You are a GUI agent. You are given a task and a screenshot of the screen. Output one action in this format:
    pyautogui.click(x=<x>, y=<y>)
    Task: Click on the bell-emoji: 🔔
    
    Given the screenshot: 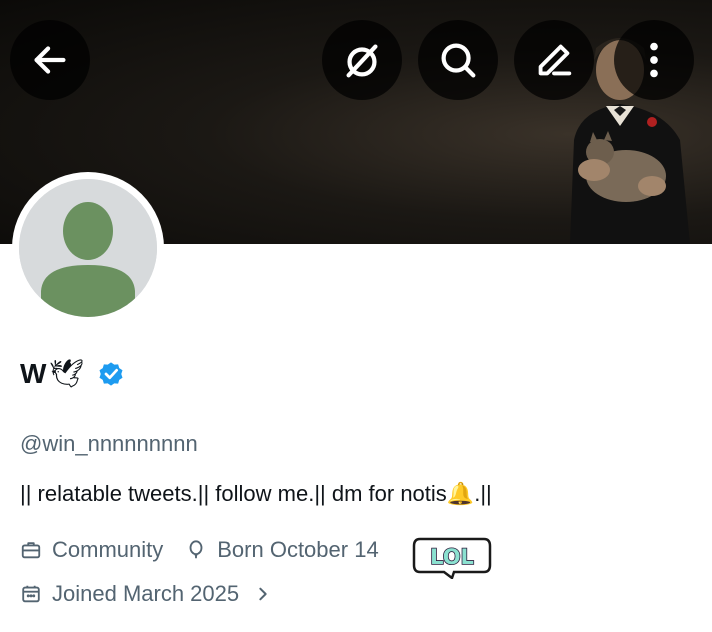 What is the action you would take?
    pyautogui.click(x=460, y=493)
    